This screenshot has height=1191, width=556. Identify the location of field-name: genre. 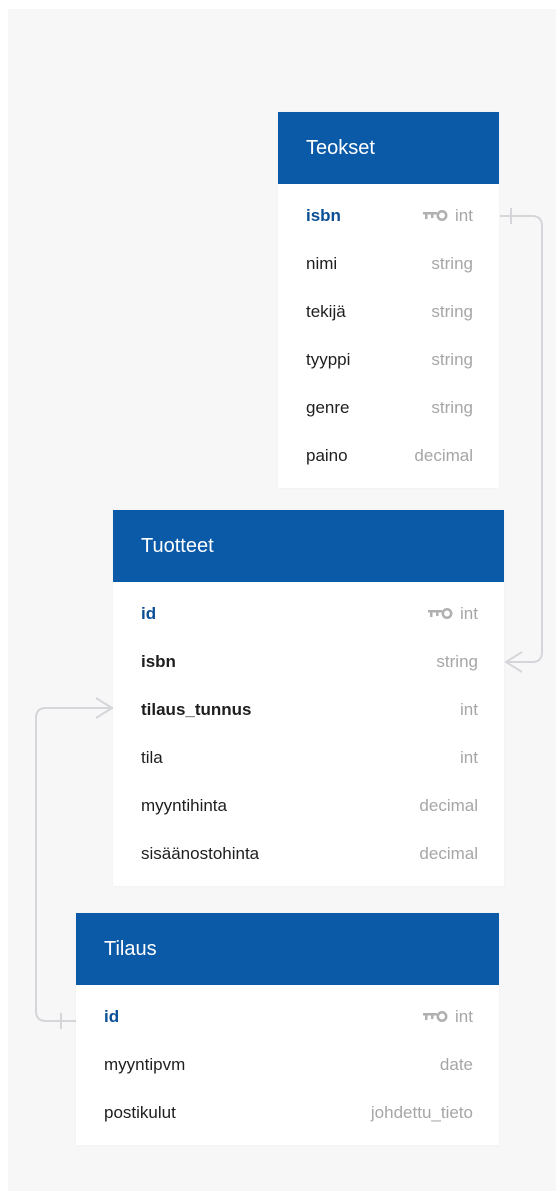
(328, 407).